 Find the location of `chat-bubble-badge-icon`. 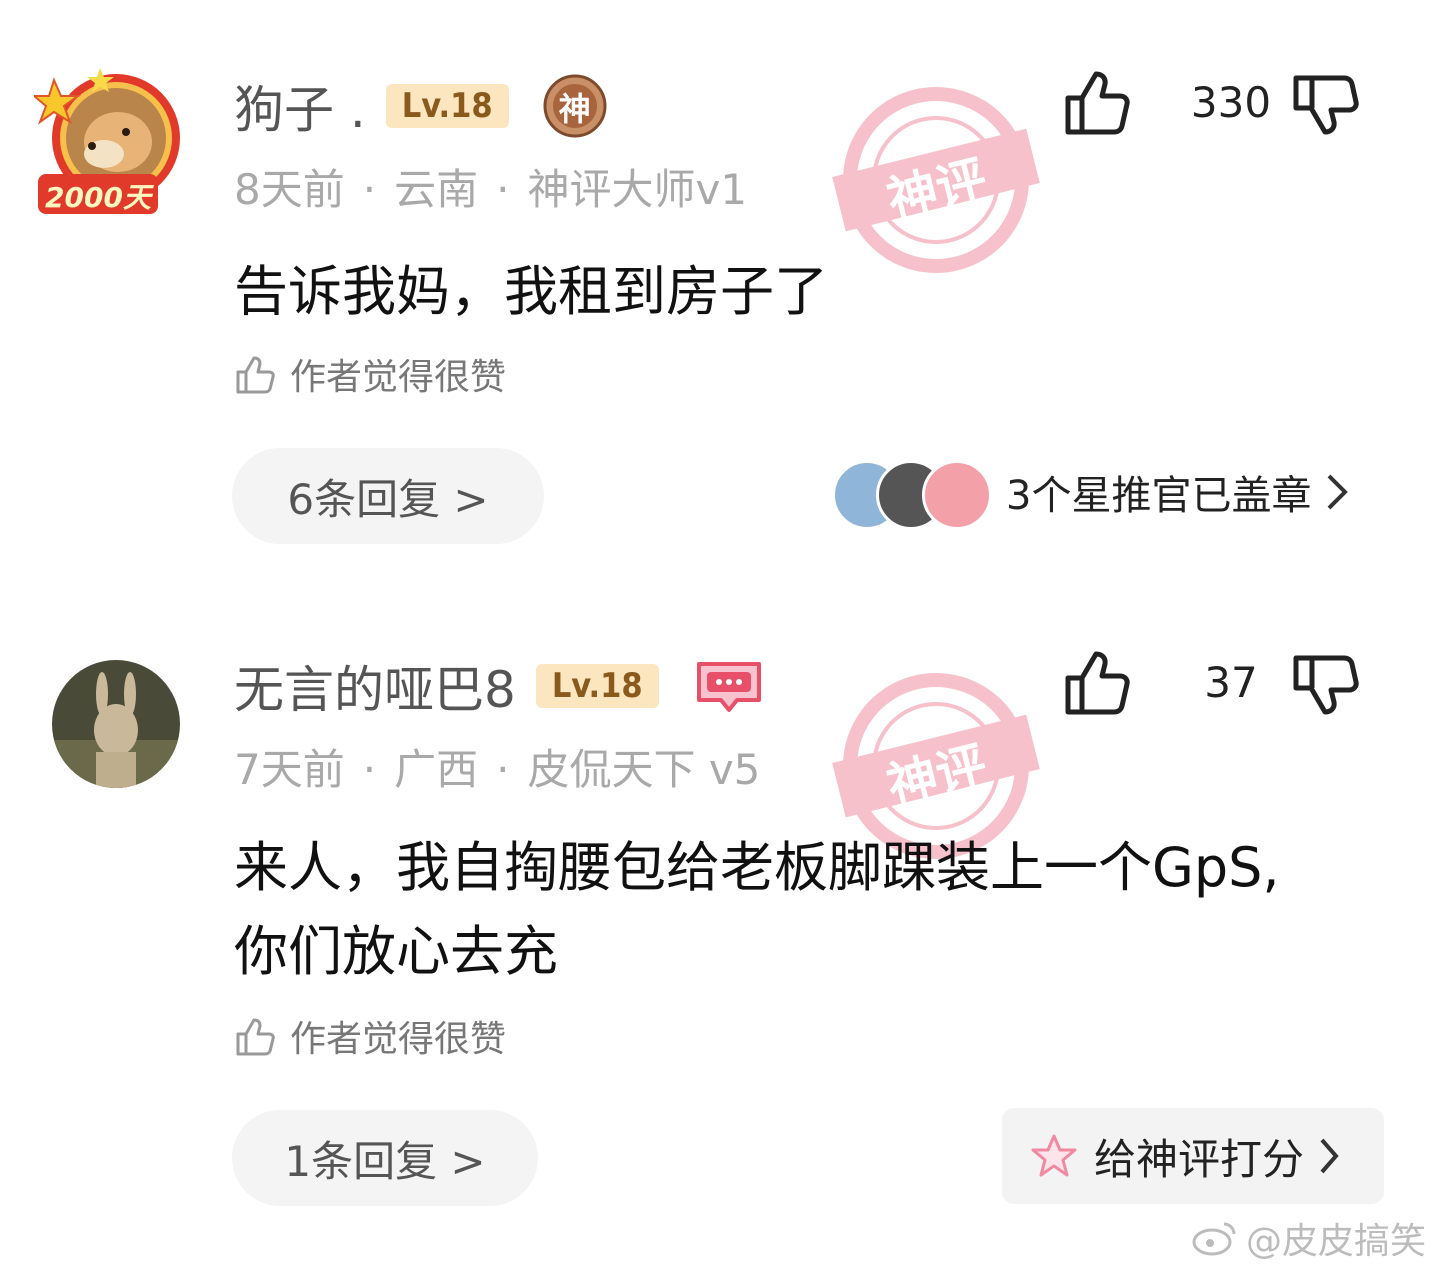

chat-bubble-badge-icon is located at coordinates (729, 686).